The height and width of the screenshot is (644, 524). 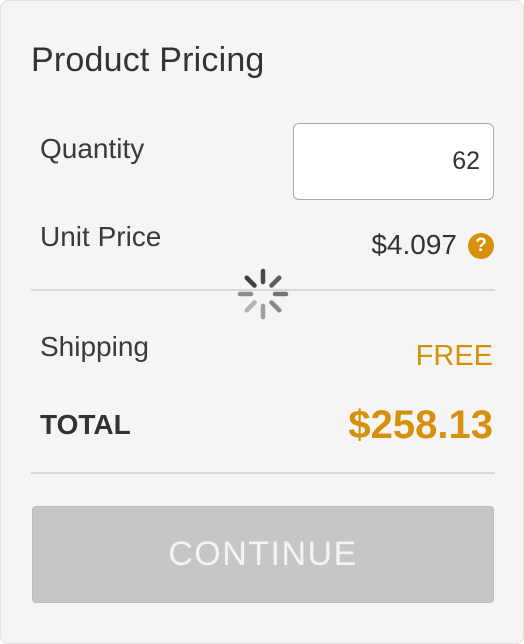 What do you see at coordinates (393, 161) in the screenshot?
I see `quantity-input` at bounding box center [393, 161].